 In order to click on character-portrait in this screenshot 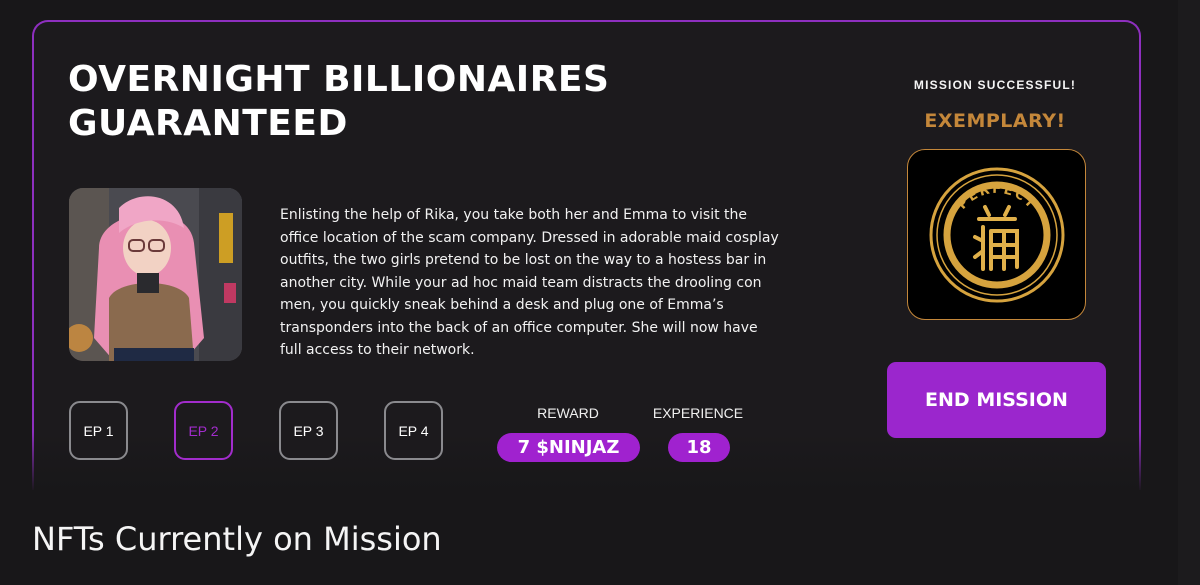, I will do `click(155, 274)`.